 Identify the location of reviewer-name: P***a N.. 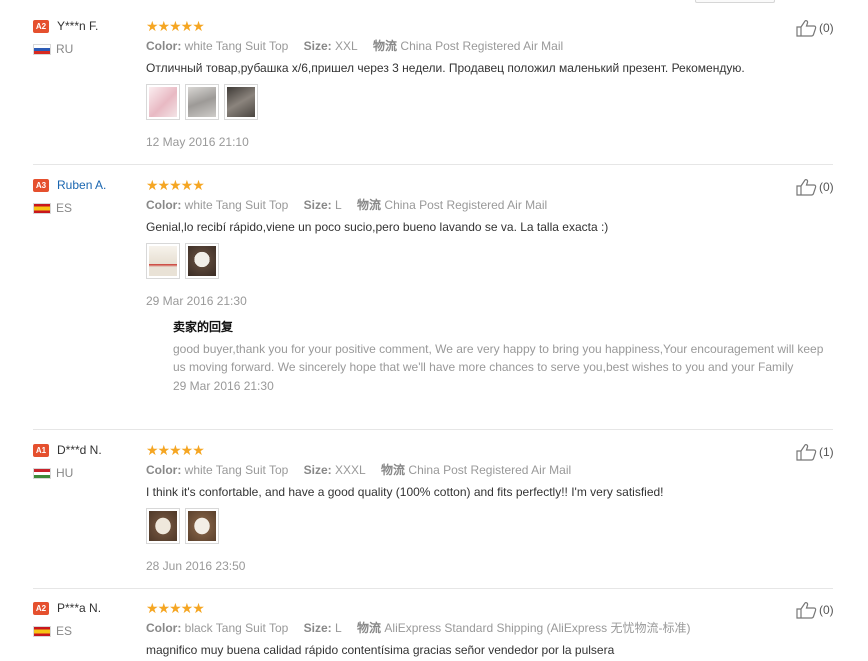
(79, 608).